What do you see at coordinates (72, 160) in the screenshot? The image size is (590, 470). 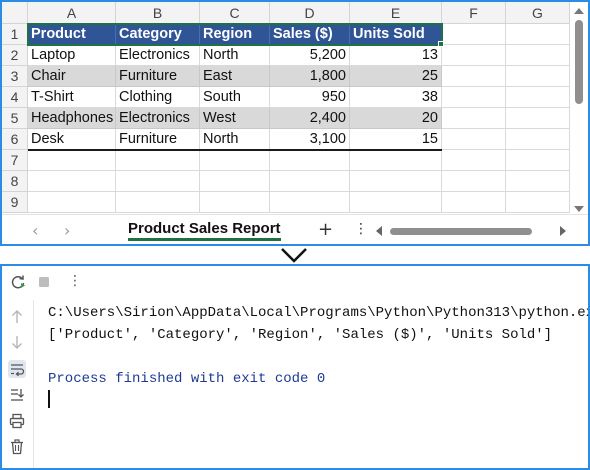 I see `cell-a7` at bounding box center [72, 160].